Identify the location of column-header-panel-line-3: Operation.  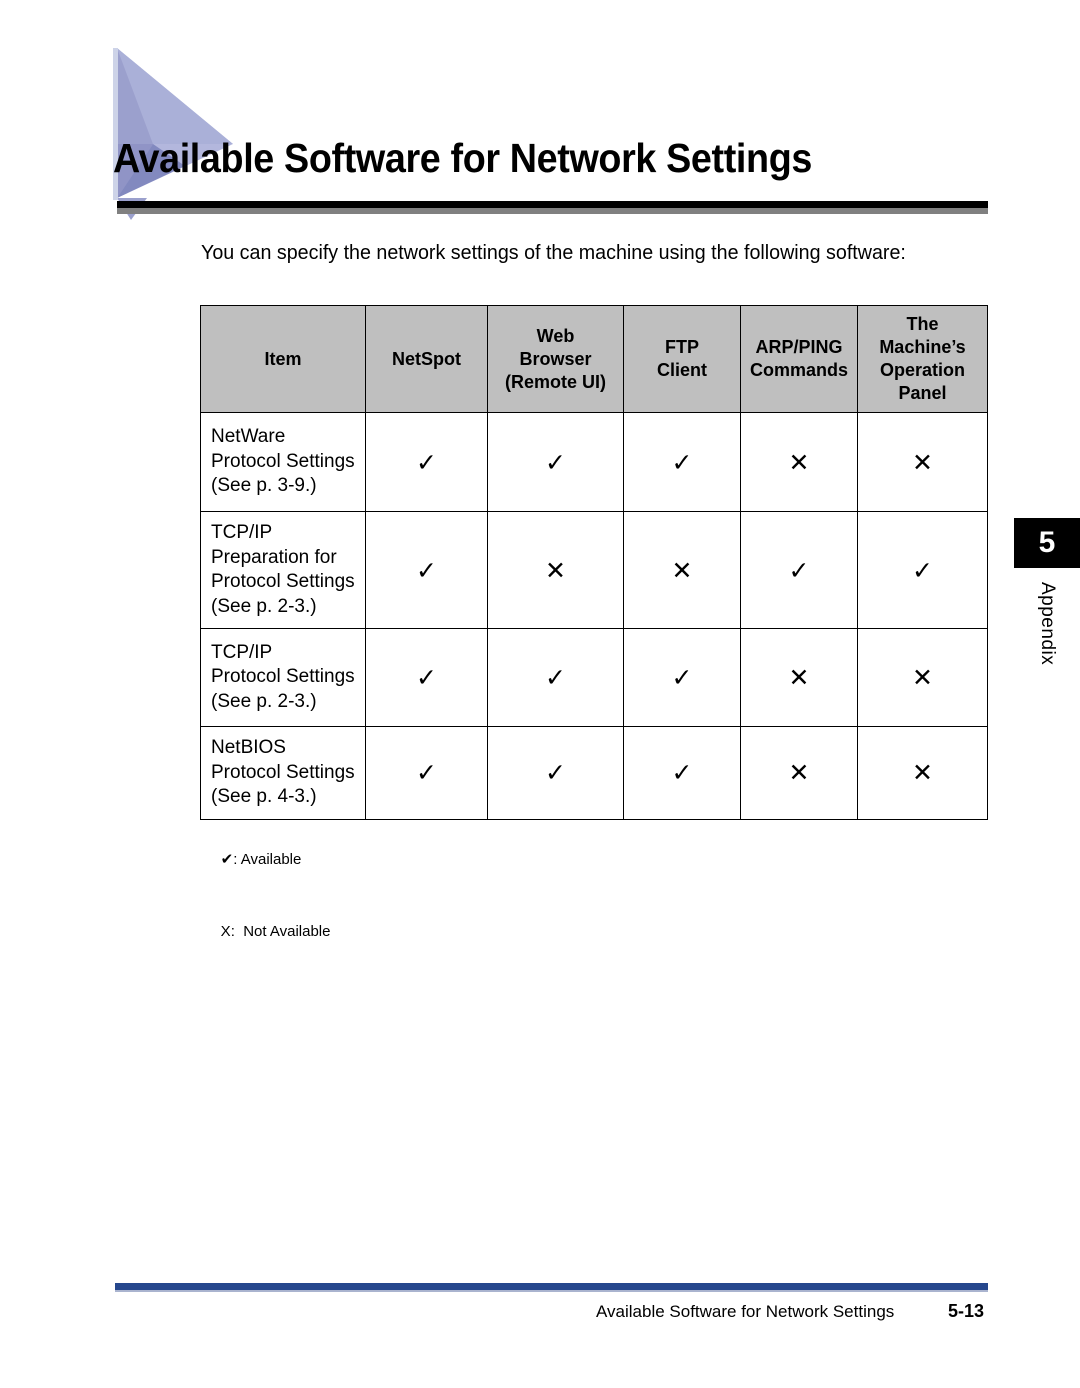
(922, 370).